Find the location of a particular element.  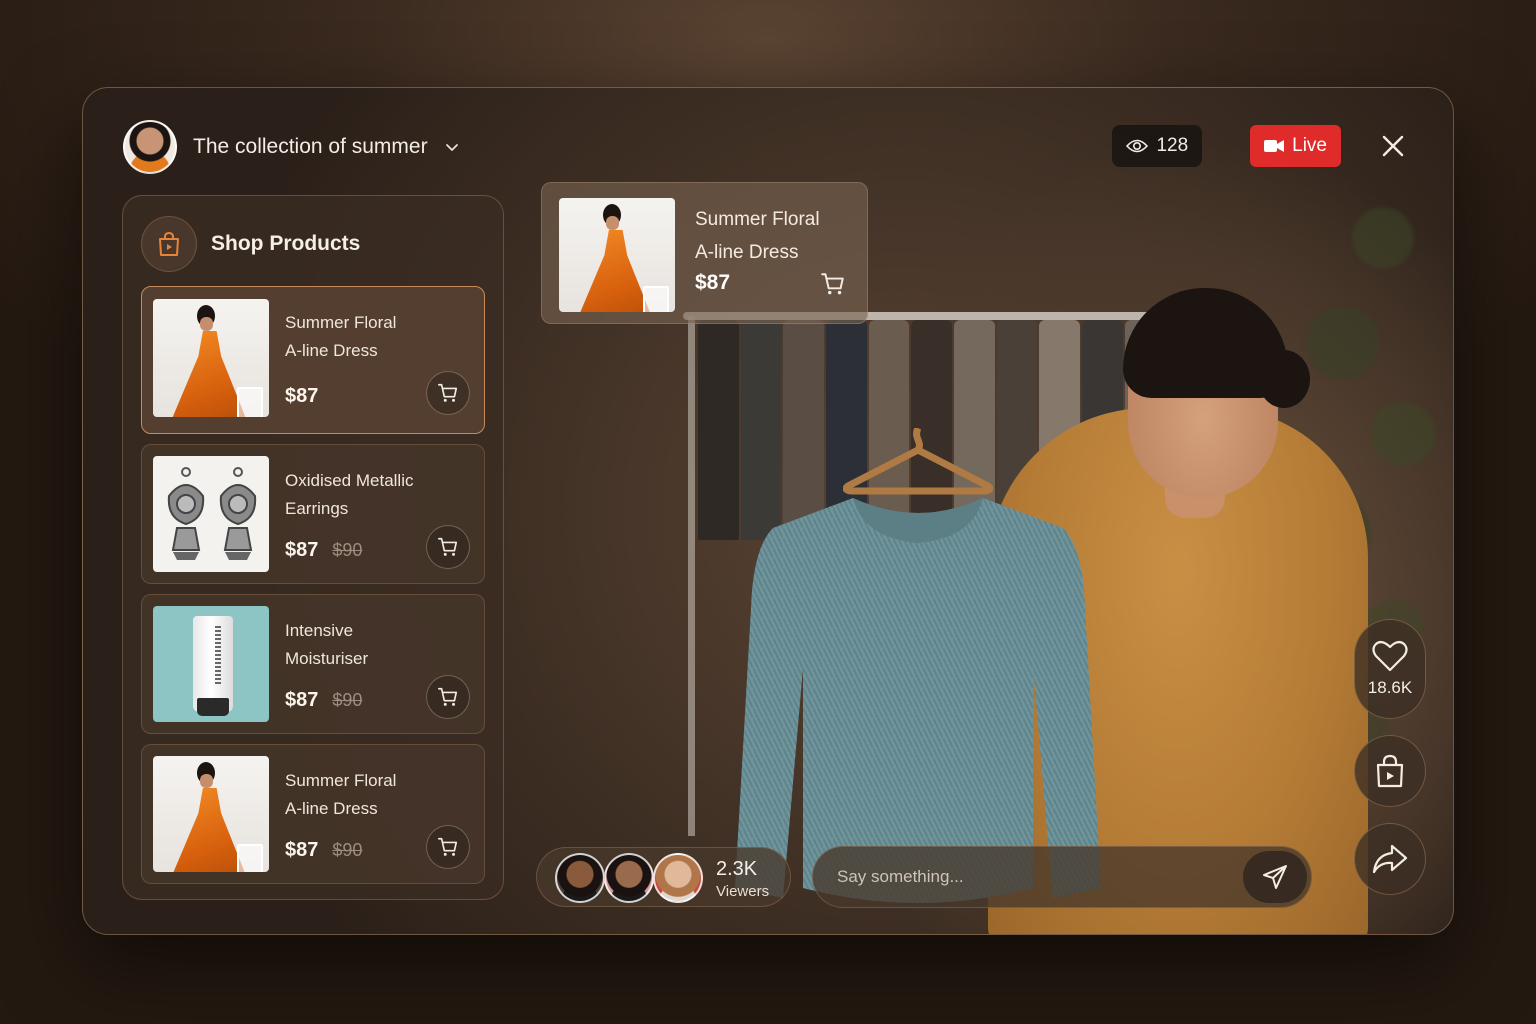

send-button is located at coordinates (1275, 877).